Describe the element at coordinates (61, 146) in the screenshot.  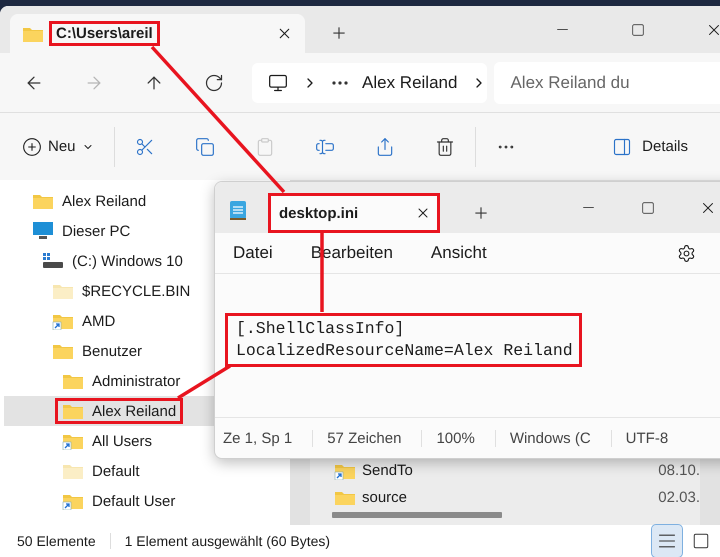
I see `new-button: Neu` at that location.